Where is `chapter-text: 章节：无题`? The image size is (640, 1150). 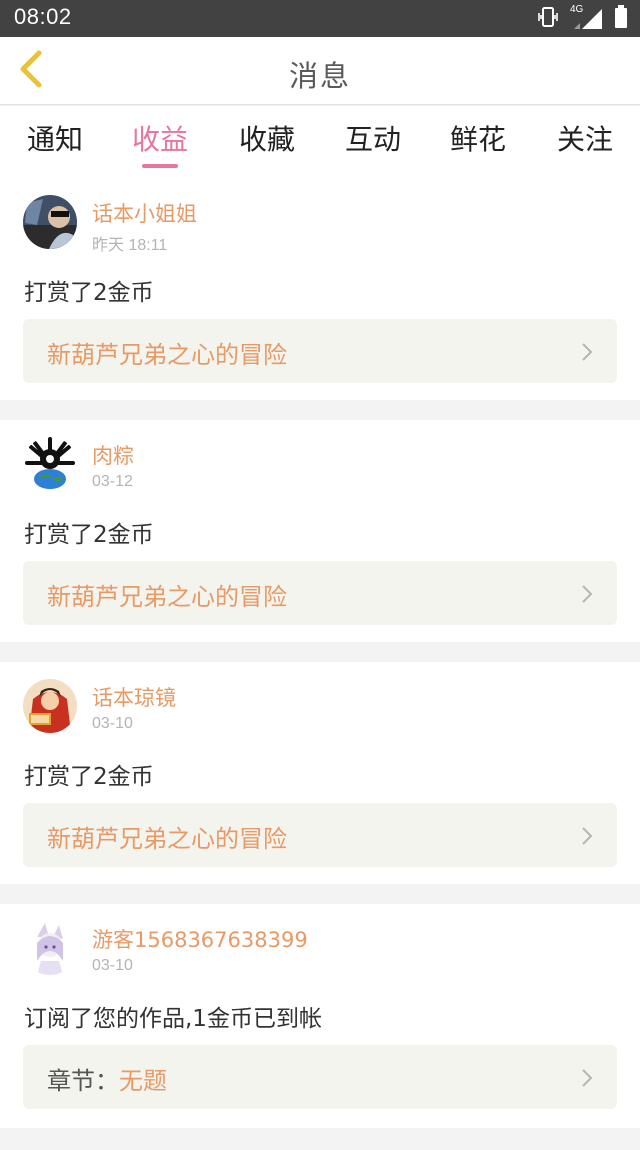
chapter-text: 章节：无题 is located at coordinates (107, 1078).